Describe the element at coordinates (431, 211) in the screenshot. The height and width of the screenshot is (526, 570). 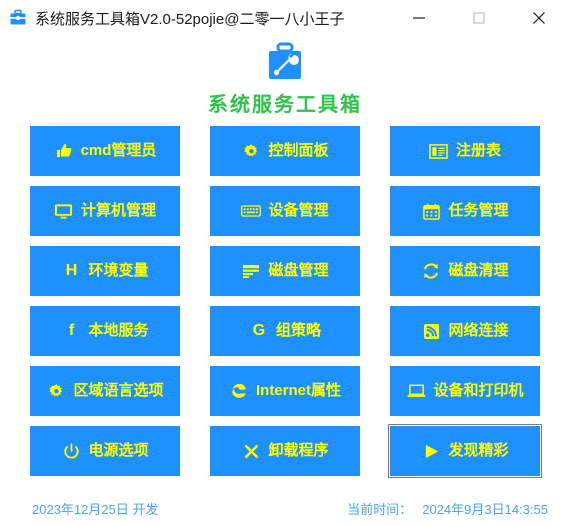
I see `calendar-icon` at that location.